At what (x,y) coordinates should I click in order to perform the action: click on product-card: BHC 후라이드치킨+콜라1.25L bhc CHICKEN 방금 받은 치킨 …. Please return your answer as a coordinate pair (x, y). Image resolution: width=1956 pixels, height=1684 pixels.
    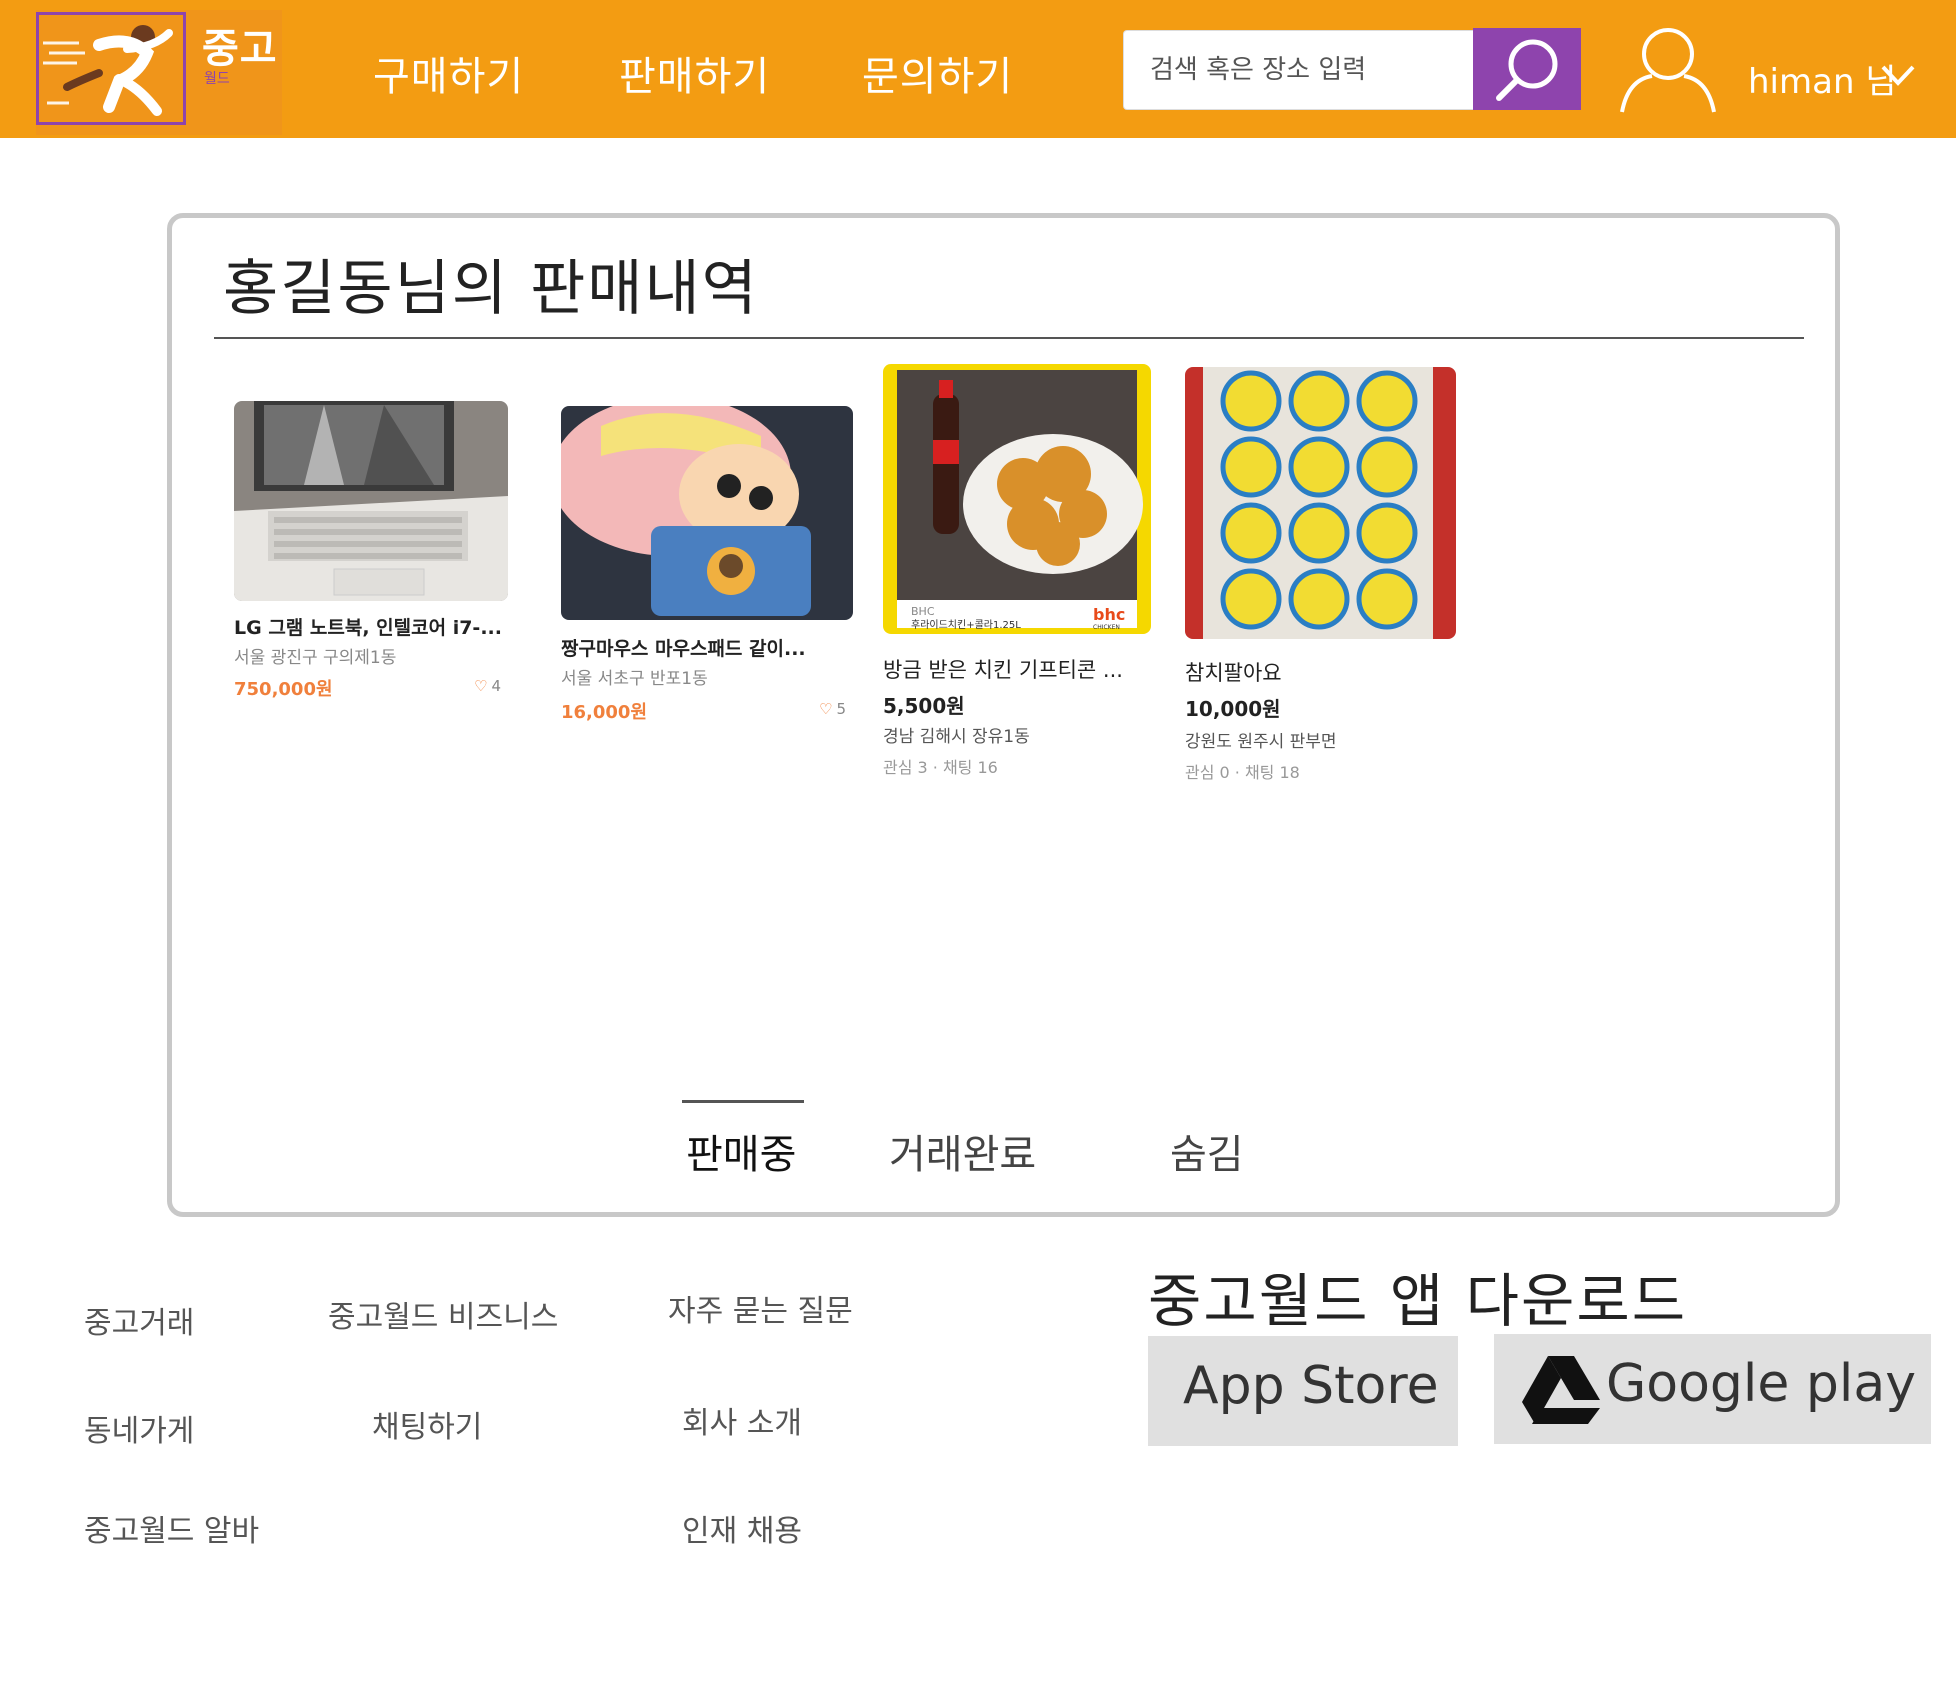
    Looking at the image, I should click on (1018, 574).